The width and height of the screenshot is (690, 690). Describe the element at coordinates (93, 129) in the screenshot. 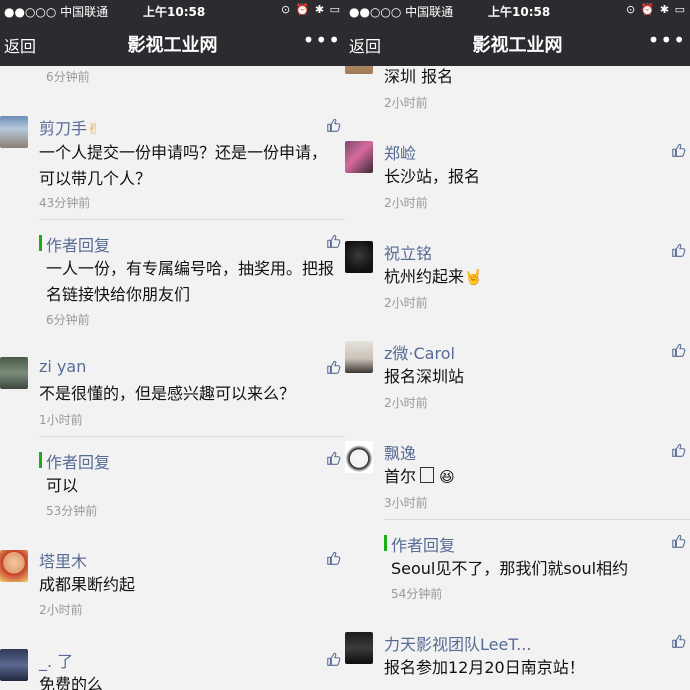

I see `victory-emoji-icon: ✌` at that location.